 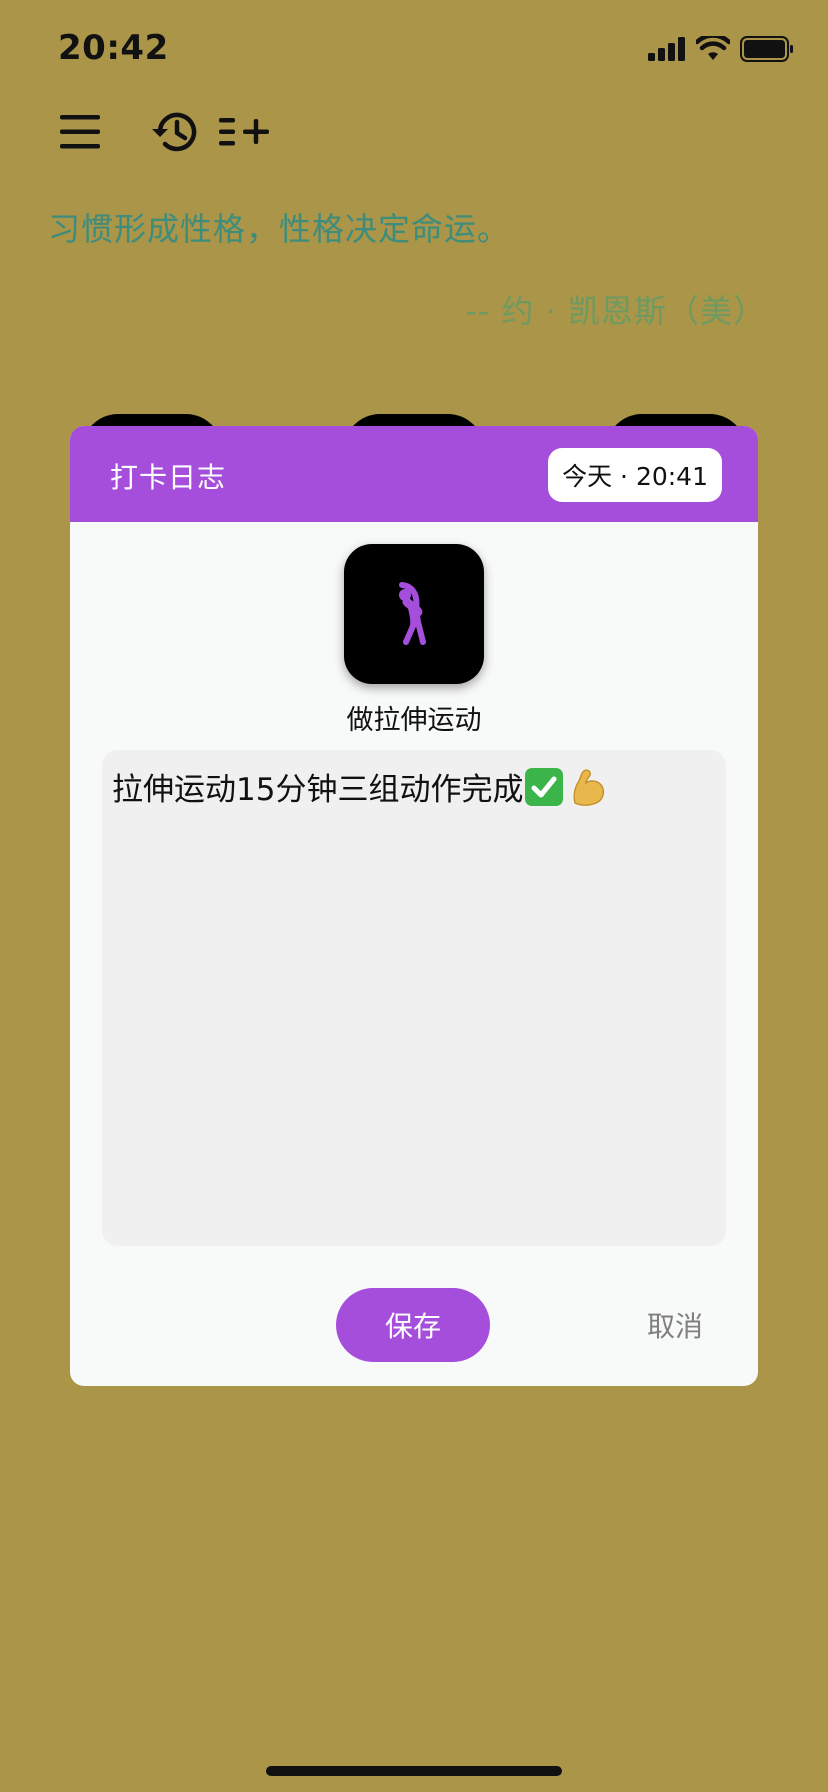 I want to click on status-time: 20:42, so click(x=113, y=48).